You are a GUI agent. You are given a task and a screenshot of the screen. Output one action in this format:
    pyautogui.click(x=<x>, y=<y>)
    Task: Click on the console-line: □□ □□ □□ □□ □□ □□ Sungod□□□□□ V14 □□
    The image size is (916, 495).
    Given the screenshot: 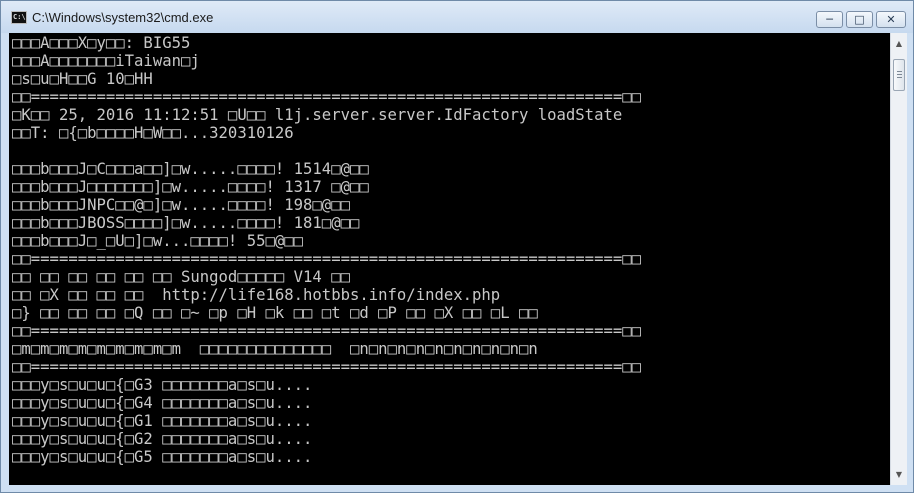 What is the action you would take?
    pyautogui.click(x=181, y=277)
    